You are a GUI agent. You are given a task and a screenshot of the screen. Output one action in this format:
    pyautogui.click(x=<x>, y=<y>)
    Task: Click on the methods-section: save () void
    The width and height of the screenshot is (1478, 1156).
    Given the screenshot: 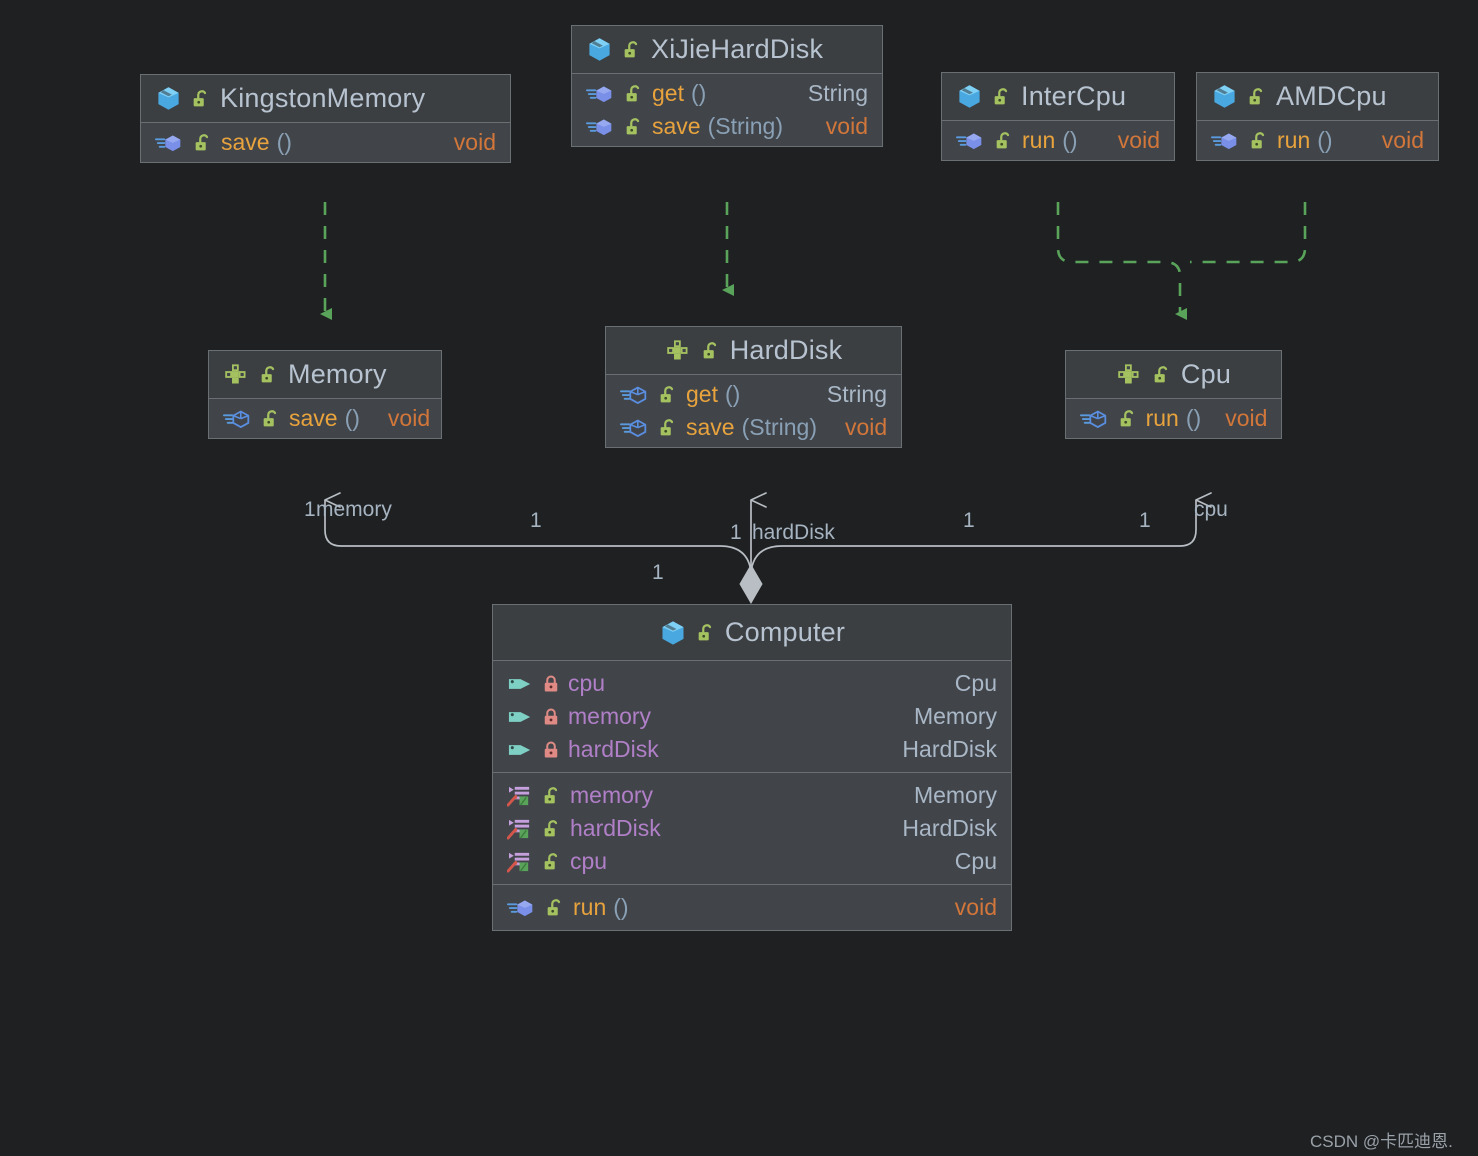 What is the action you would take?
    pyautogui.click(x=325, y=418)
    